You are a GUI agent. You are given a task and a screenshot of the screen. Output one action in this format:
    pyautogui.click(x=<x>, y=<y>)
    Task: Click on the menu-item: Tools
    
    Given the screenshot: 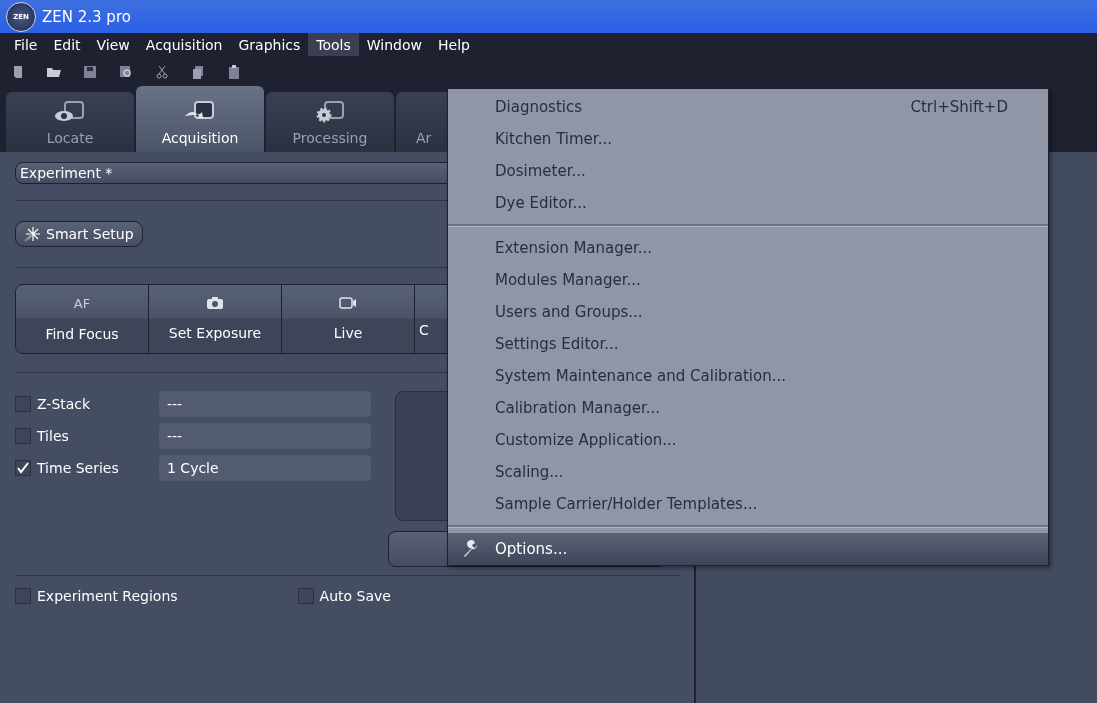 What is the action you would take?
    pyautogui.click(x=333, y=44)
    